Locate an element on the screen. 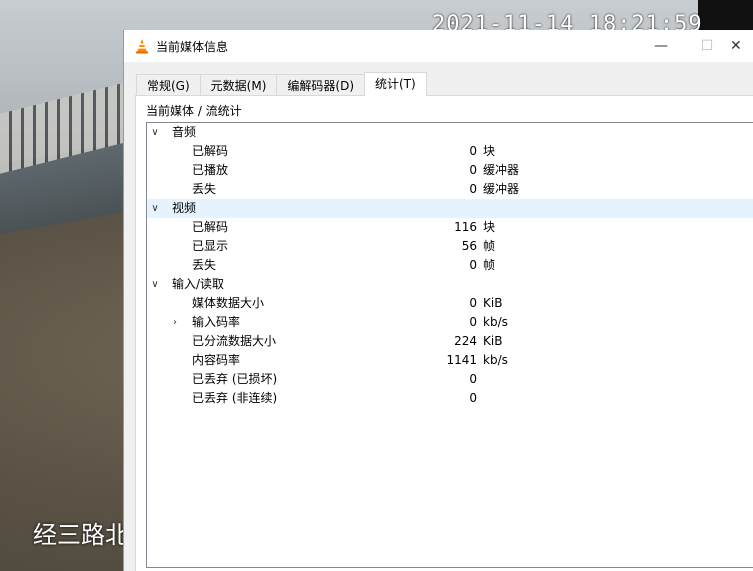 This screenshot has width=753, height=571. tab-bar: 常规(G) 元数据(M) 编解码器(D) 统计(T) is located at coordinates (281, 84).